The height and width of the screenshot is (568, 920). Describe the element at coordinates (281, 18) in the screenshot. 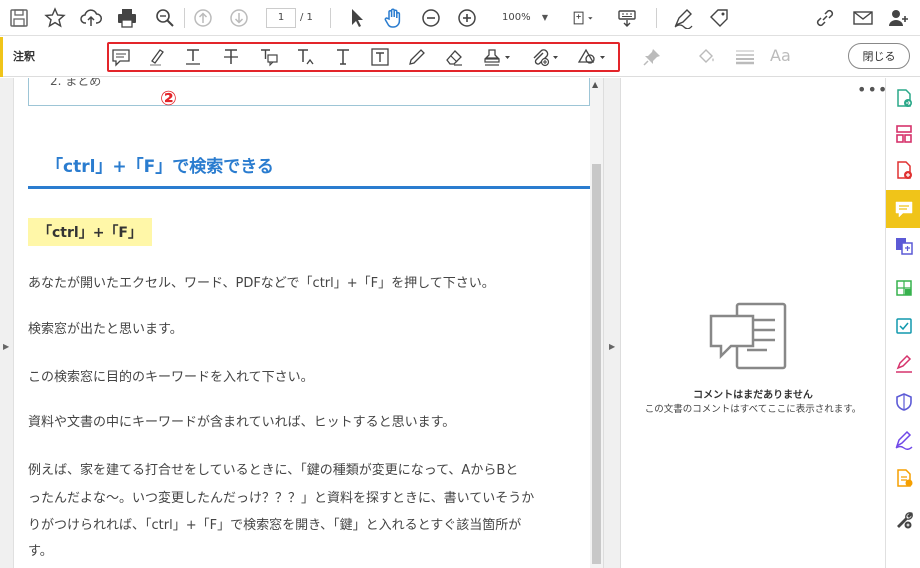

I see `page-number-input: 1` at that location.